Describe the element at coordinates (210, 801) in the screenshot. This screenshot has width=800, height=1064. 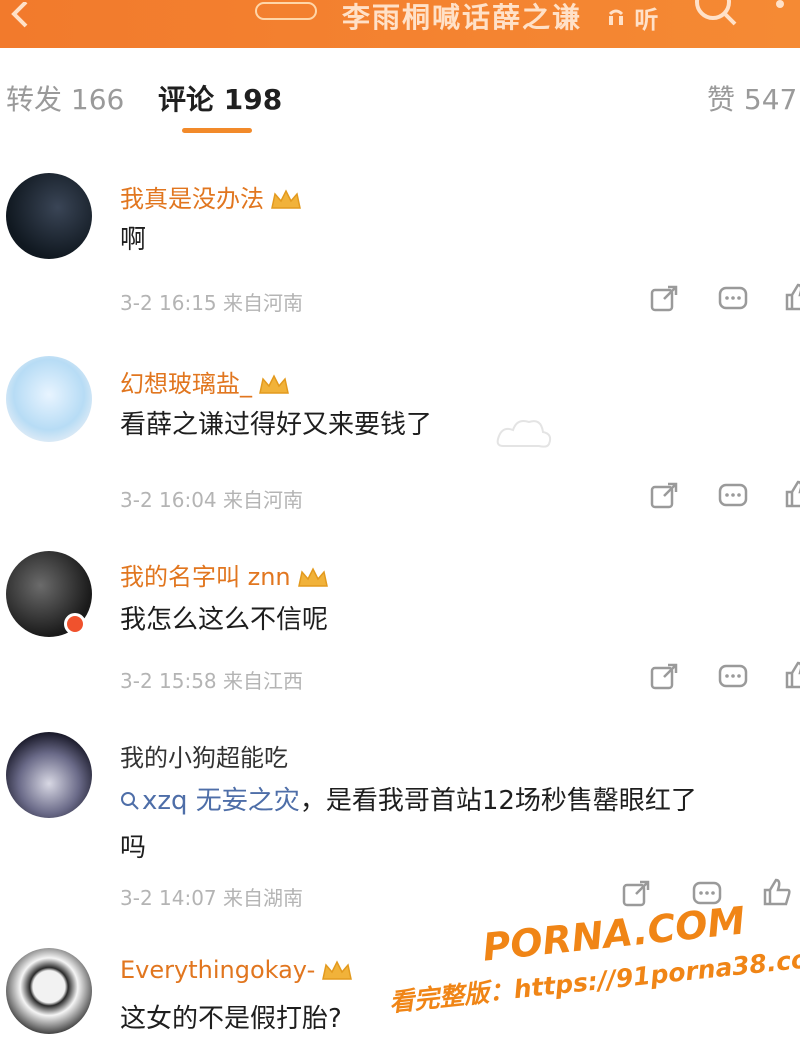
I see `mention-link: xzq 无妄之灾` at that location.